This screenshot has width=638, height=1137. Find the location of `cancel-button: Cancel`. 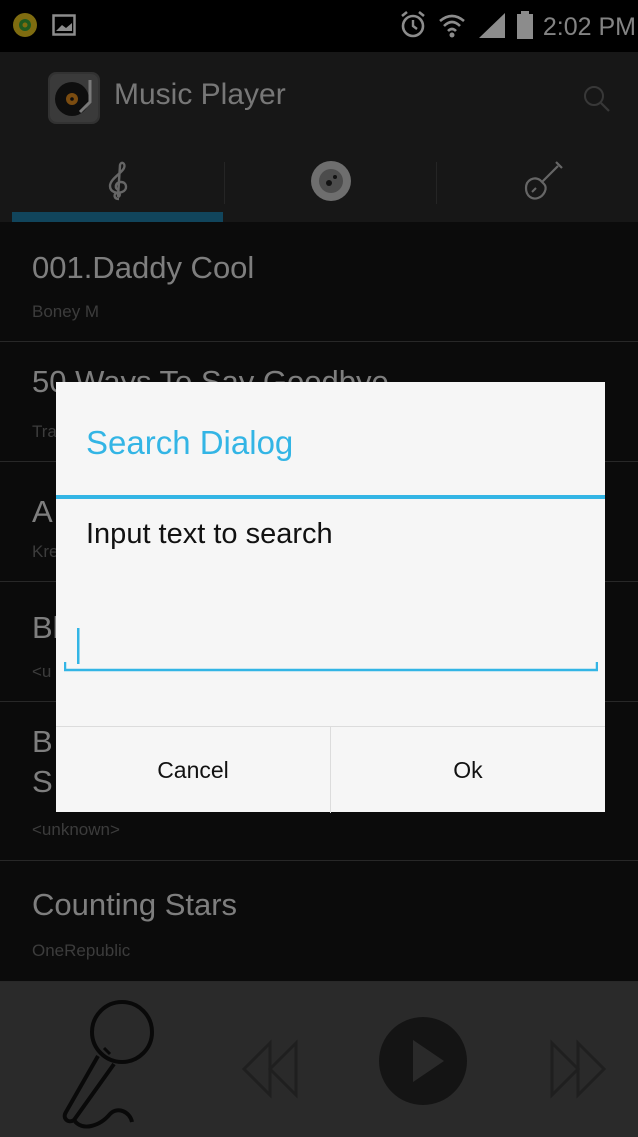

cancel-button: Cancel is located at coordinates (193, 770).